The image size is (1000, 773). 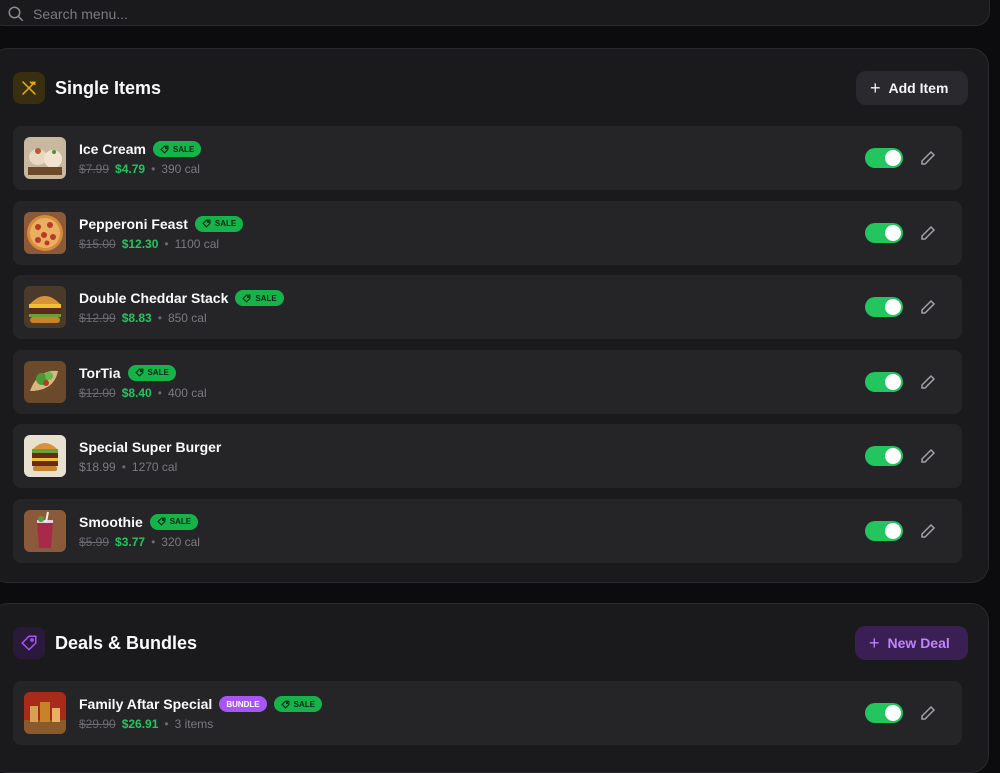 What do you see at coordinates (150, 447) in the screenshot?
I see `item-name: Special Super Burger` at bounding box center [150, 447].